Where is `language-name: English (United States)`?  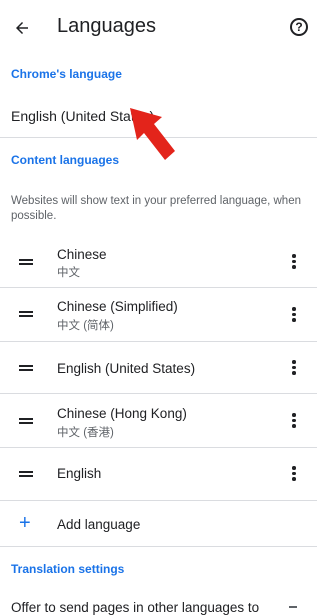
language-name: English (United States) is located at coordinates (126, 368).